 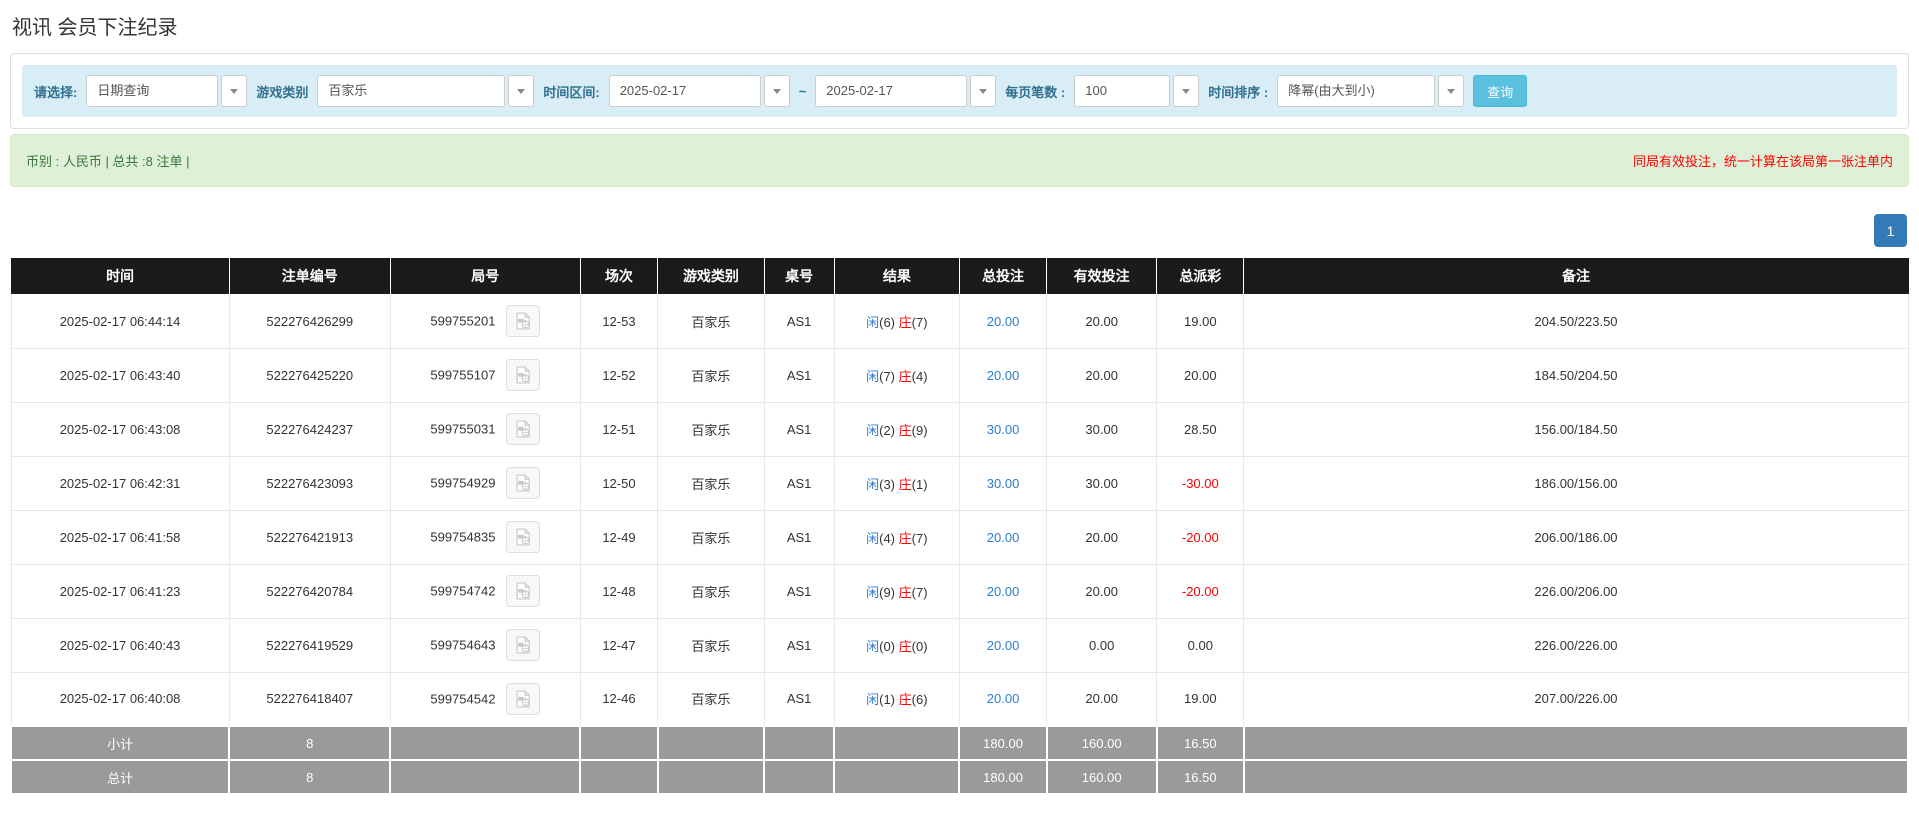 I want to click on table-header-row: 时间 注单编号 局号 场次 游戏类别 桌号 结果 总投注 有效投注 总派彩 备注, so click(x=959, y=276).